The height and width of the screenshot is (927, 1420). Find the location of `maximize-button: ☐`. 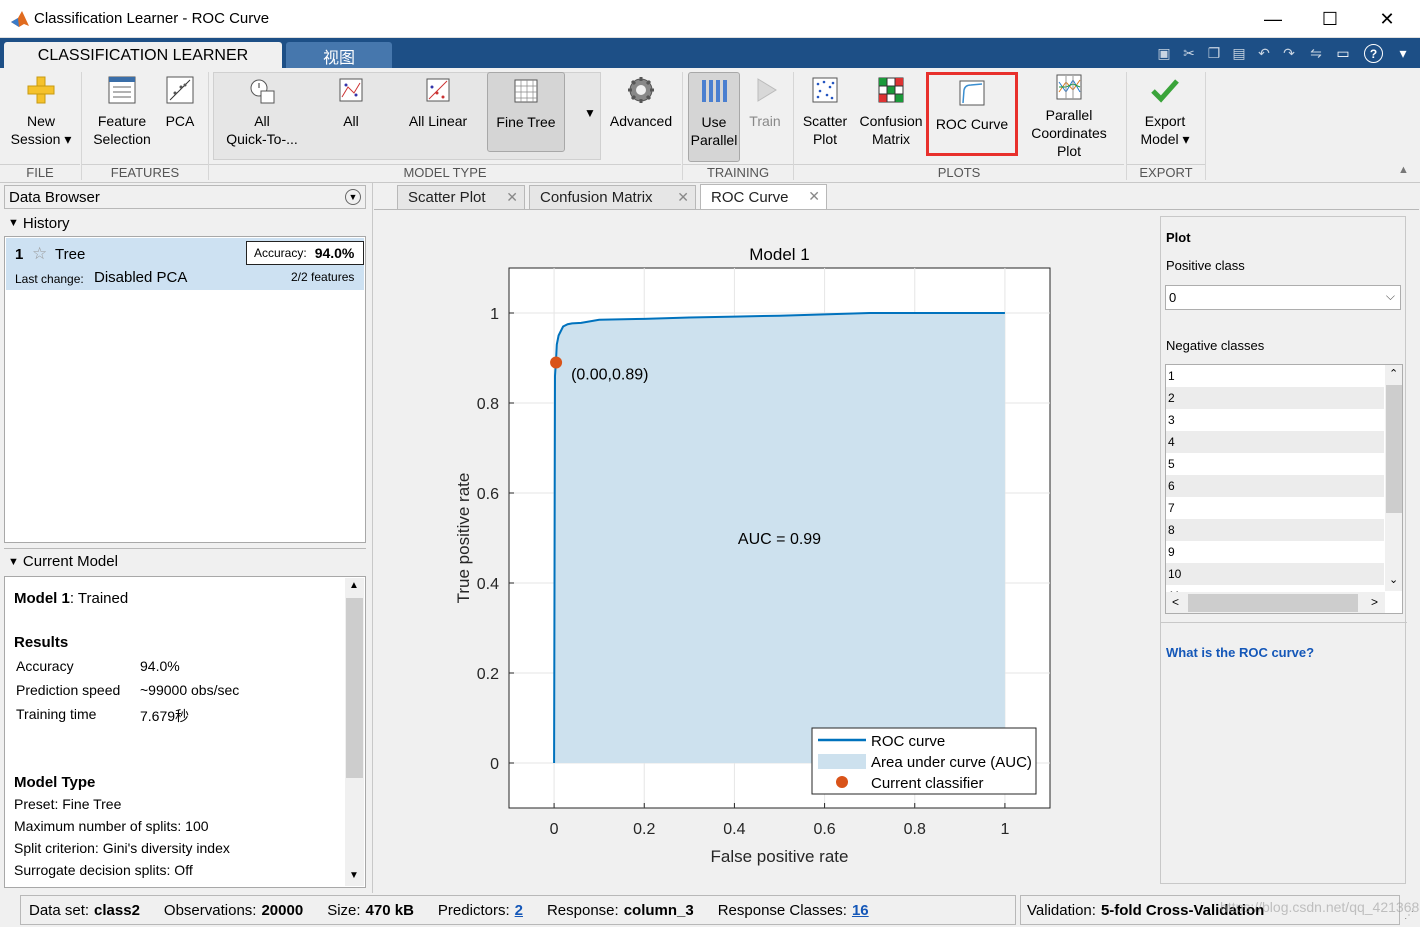

maximize-button: ☐ is located at coordinates (1330, 19).